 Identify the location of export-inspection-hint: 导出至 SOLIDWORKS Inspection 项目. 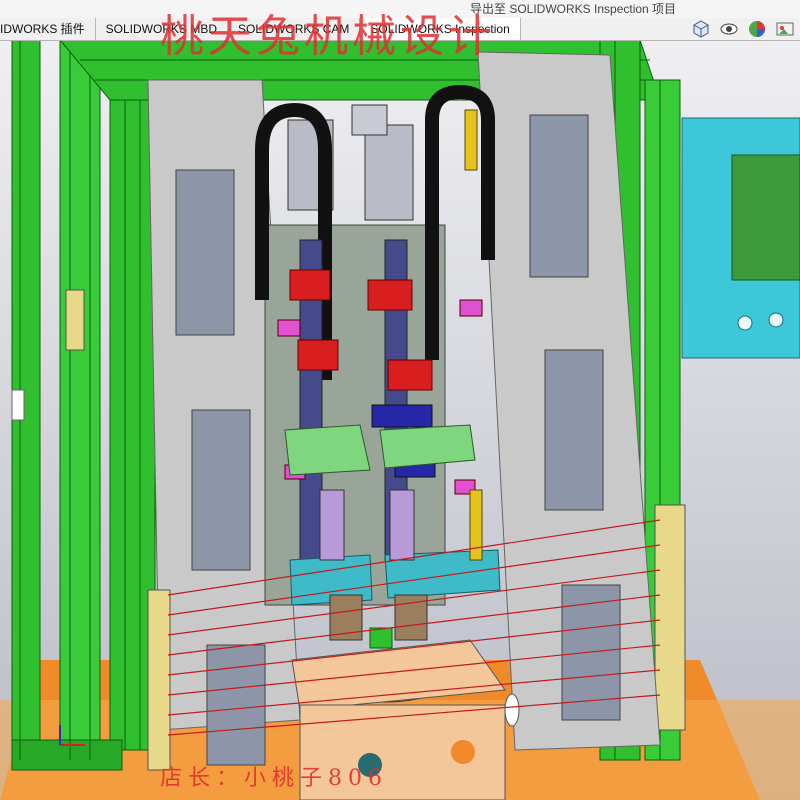
(573, 8).